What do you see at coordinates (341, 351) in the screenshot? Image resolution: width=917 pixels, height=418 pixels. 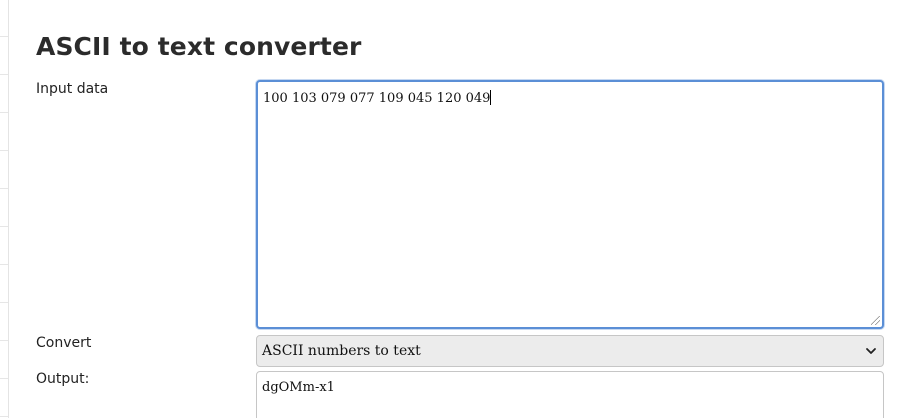 I see `convert-selected-value: ASCII numbers to text` at bounding box center [341, 351].